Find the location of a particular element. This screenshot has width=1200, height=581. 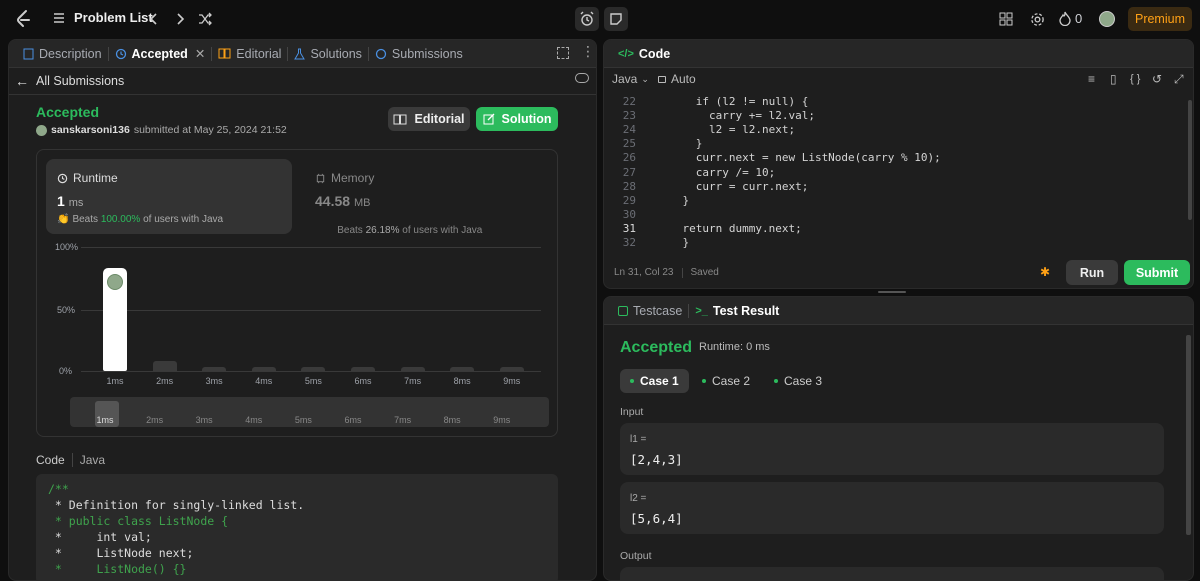

auto-mode: Auto is located at coordinates (677, 79).